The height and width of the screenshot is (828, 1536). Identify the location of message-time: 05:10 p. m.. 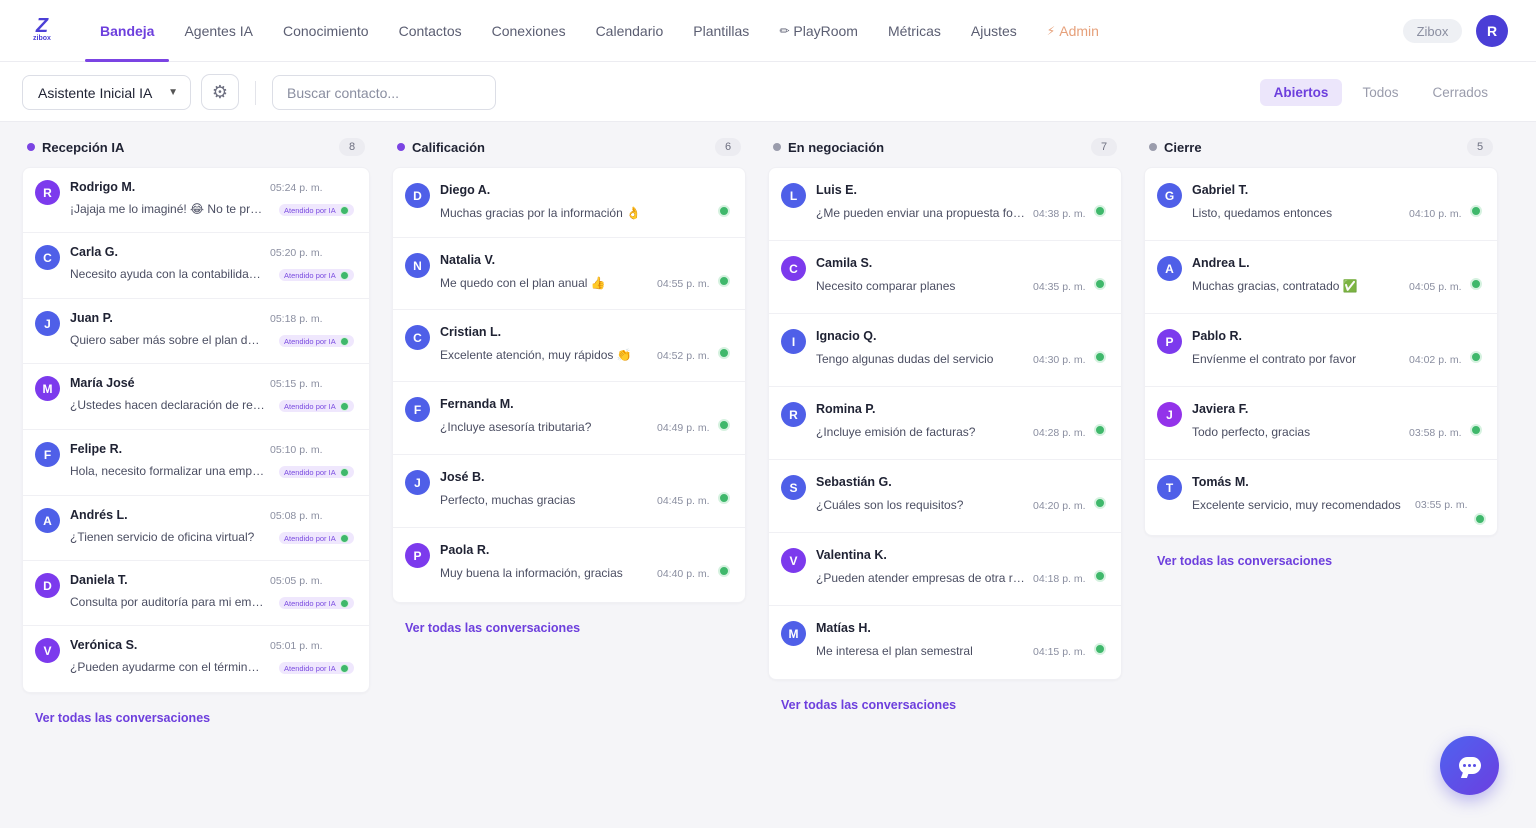
(296, 450).